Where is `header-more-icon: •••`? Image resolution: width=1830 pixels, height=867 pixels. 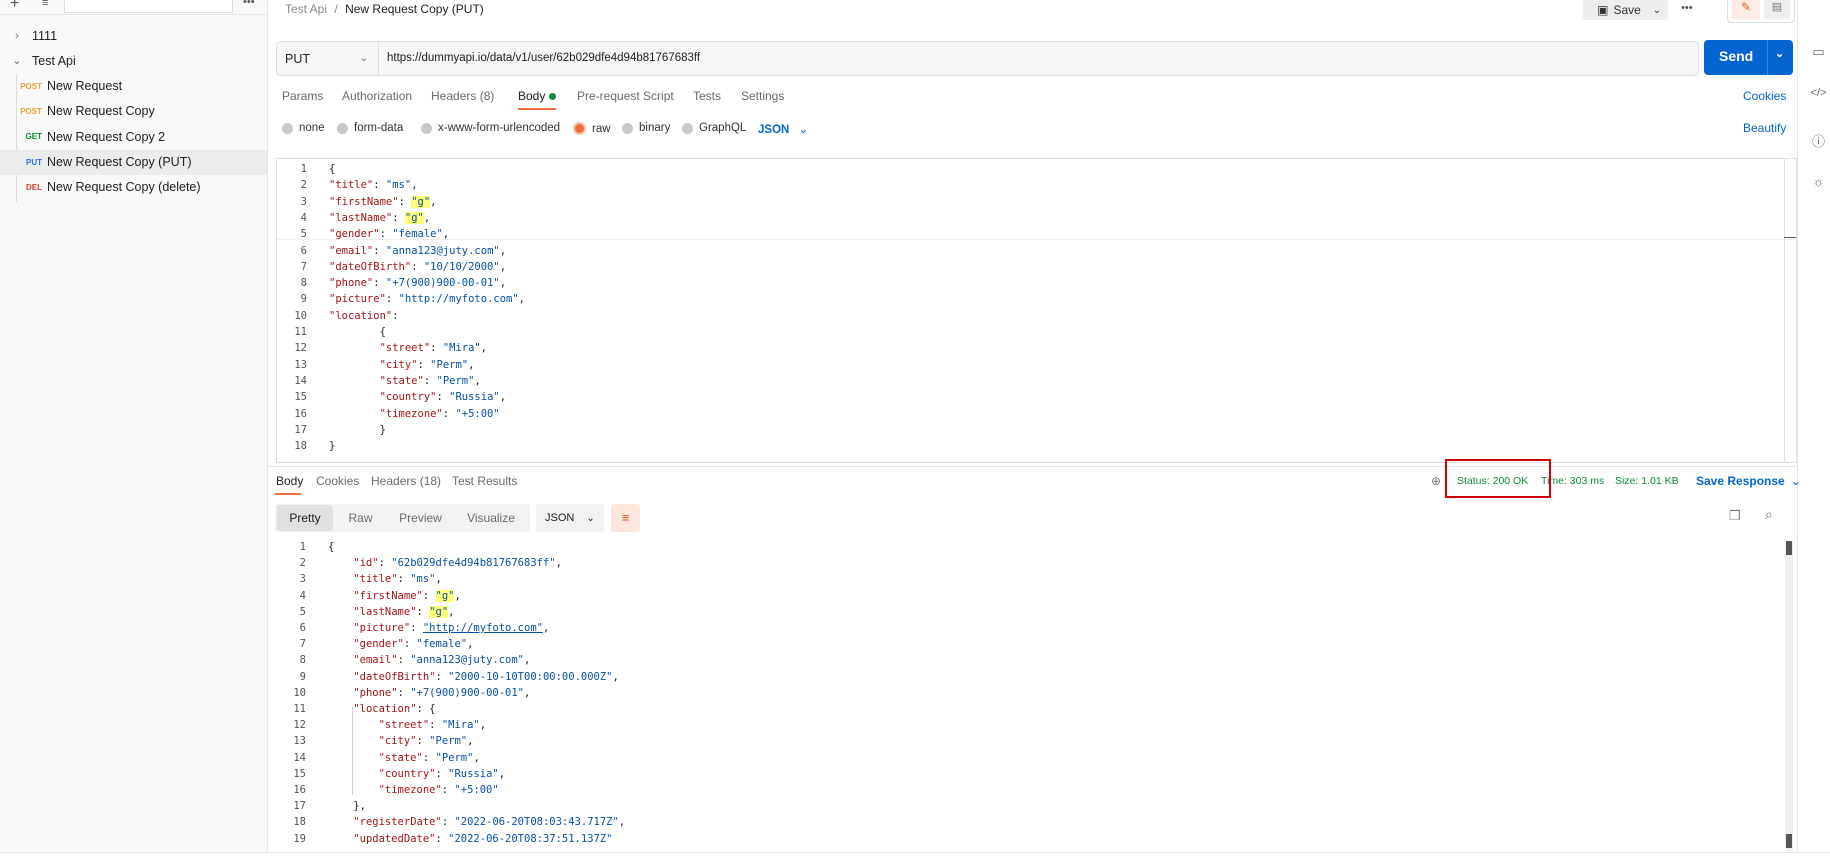 header-more-icon: ••• is located at coordinates (1687, 8).